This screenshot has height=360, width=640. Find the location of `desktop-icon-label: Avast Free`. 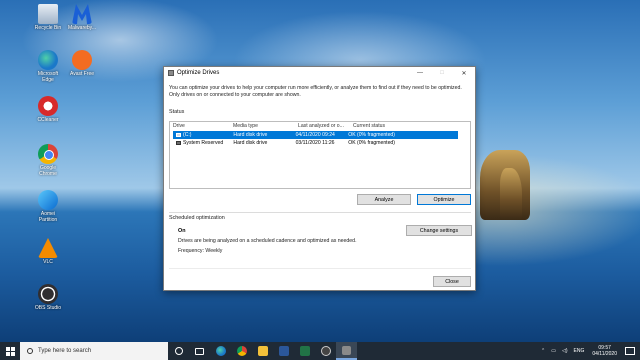

desktop-icon-label: Avast Free is located at coordinates (82, 74).